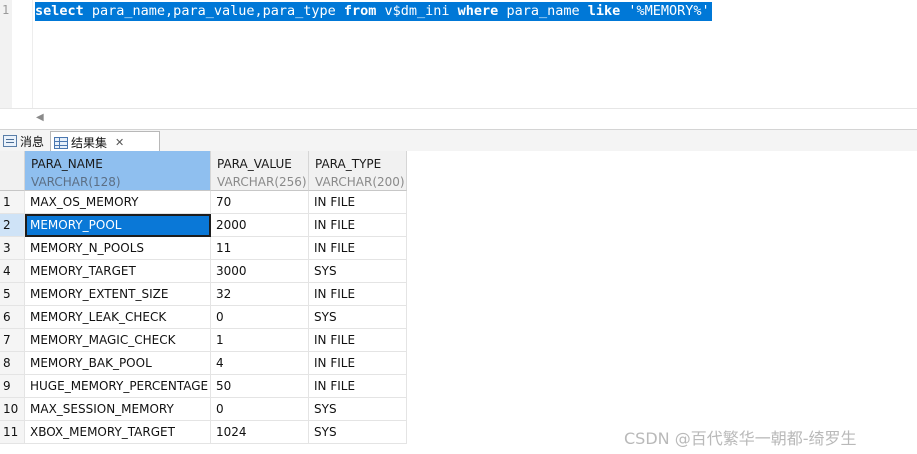  Describe the element at coordinates (665, 11) in the screenshot. I see `sql-text: '%MEMORY%'` at that location.